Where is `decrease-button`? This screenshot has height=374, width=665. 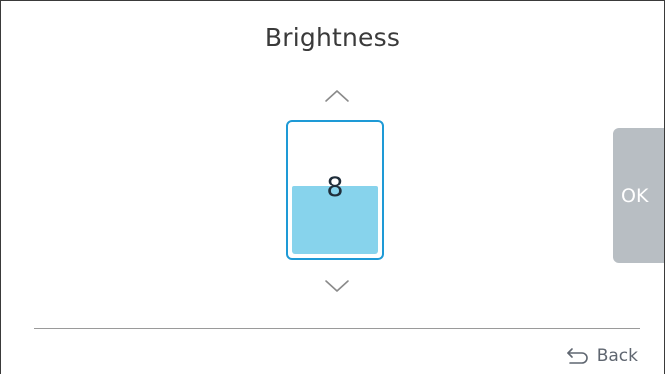 decrease-button is located at coordinates (337, 286).